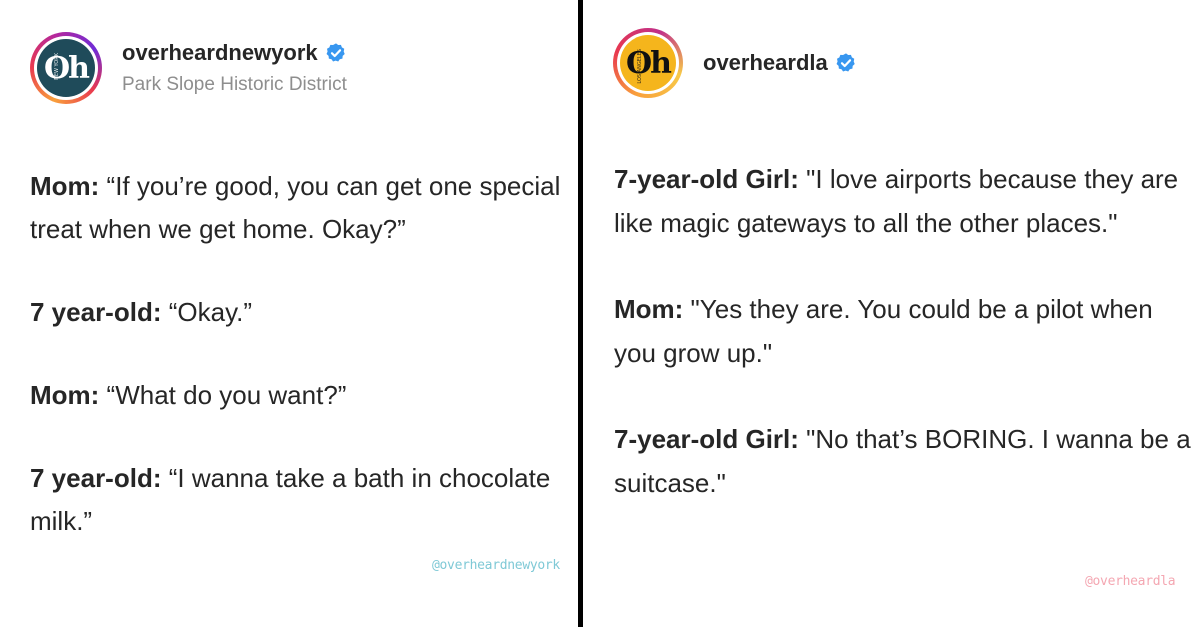 This screenshot has height=627, width=1199. I want to click on avatar-logo: NEW YORK Oh, so click(66, 68).